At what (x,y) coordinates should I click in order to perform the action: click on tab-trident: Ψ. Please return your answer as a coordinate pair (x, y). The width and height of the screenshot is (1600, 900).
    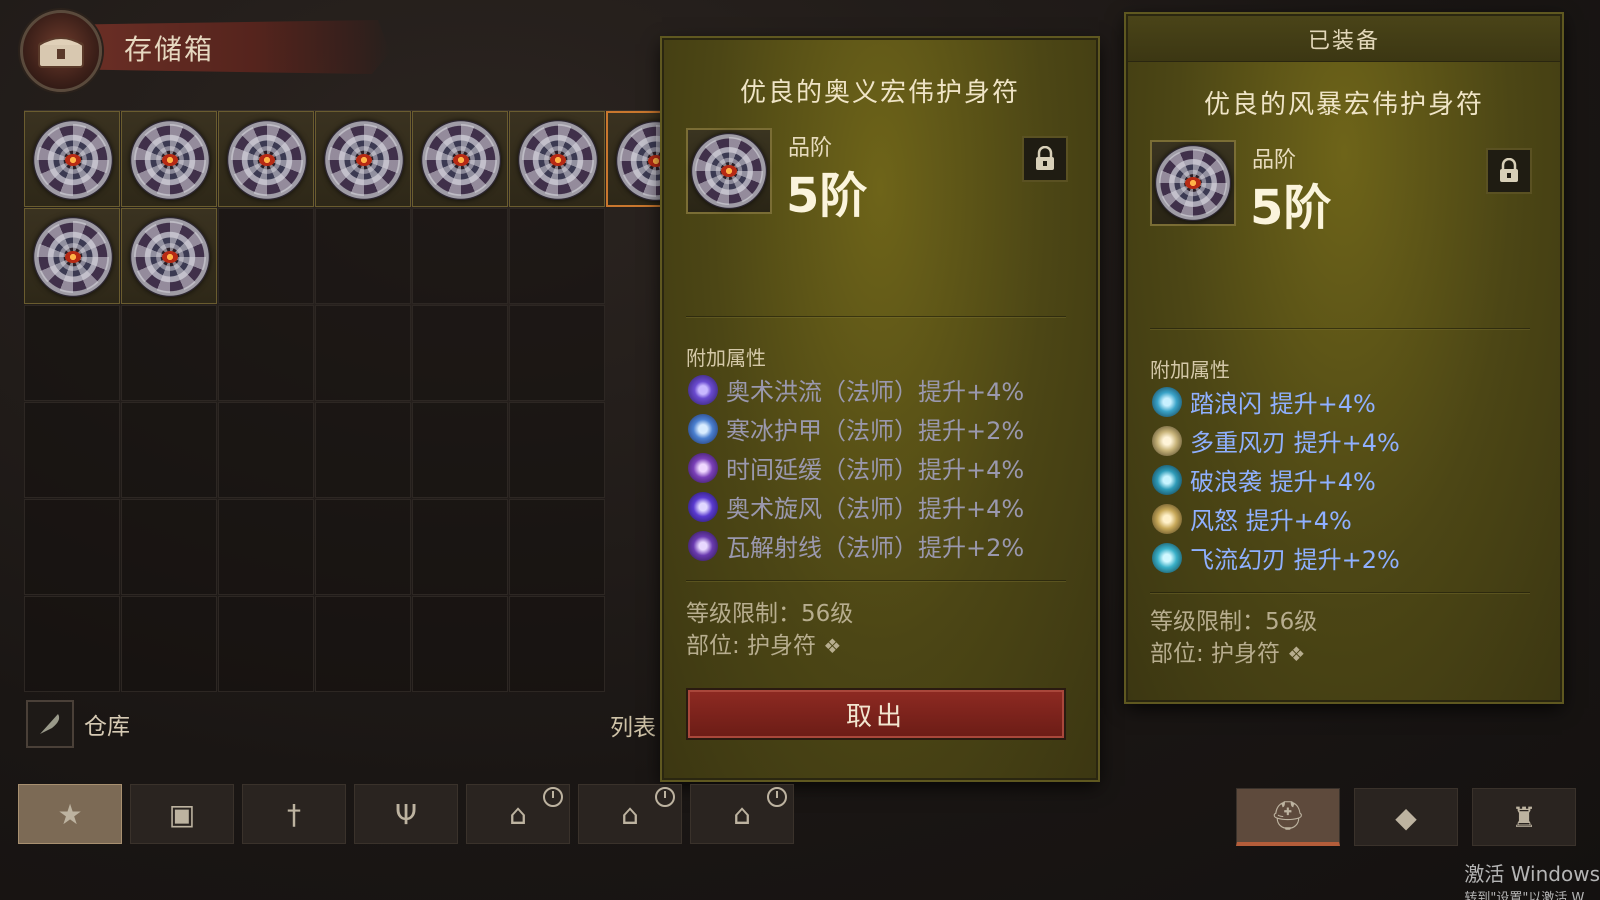
    Looking at the image, I should click on (406, 814).